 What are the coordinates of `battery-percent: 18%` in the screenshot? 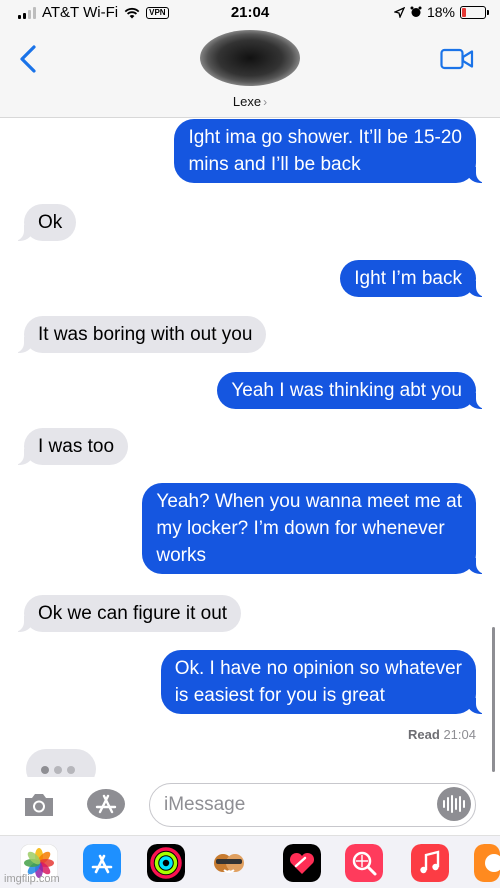 It's located at (440, 12).